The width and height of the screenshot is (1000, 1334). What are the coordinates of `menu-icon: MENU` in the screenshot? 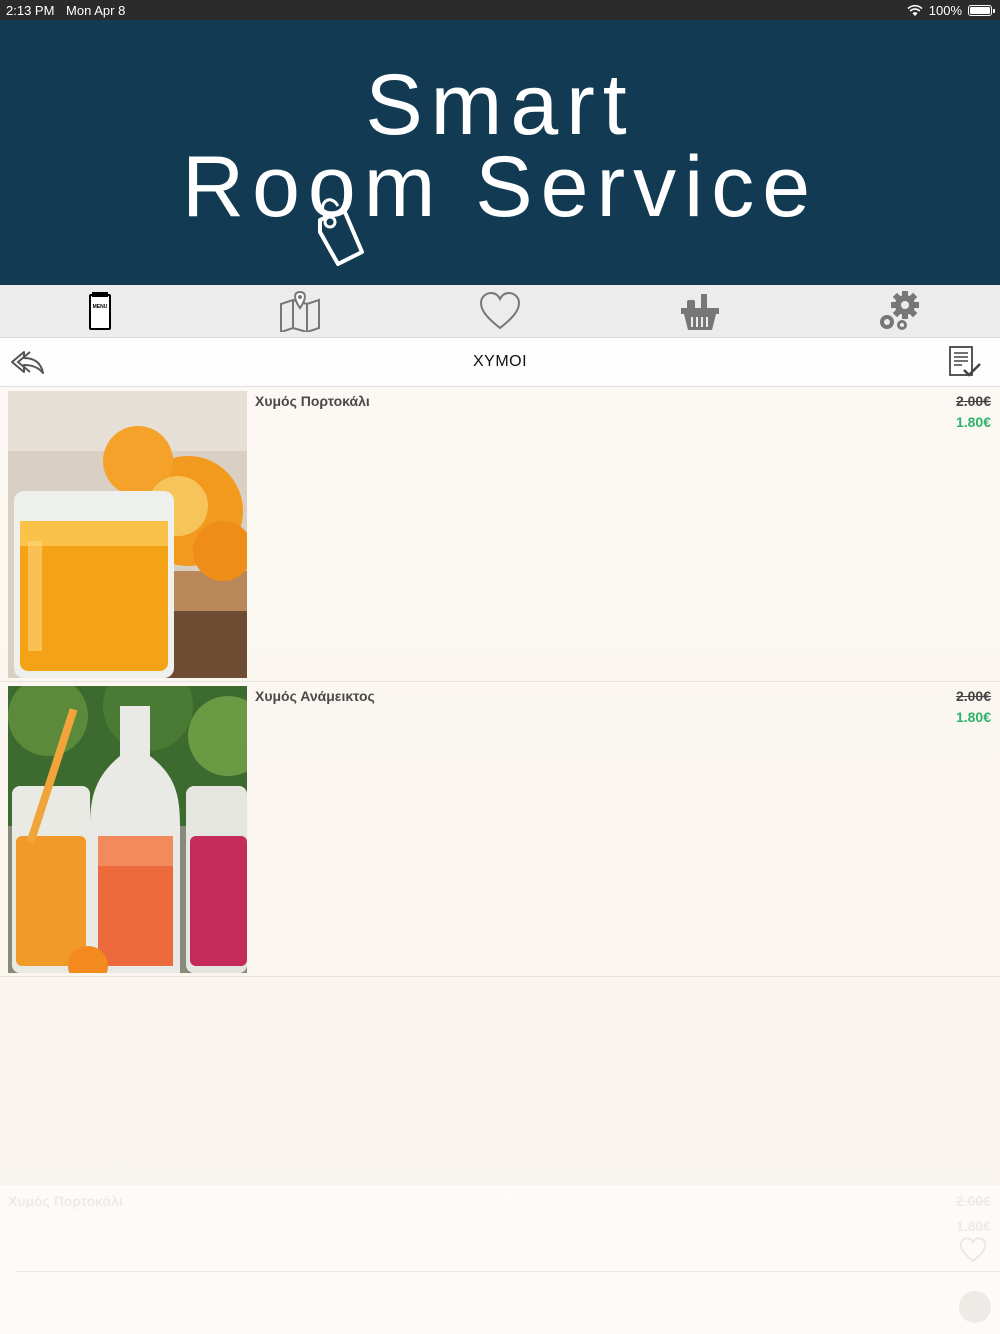 It's located at (100, 311).